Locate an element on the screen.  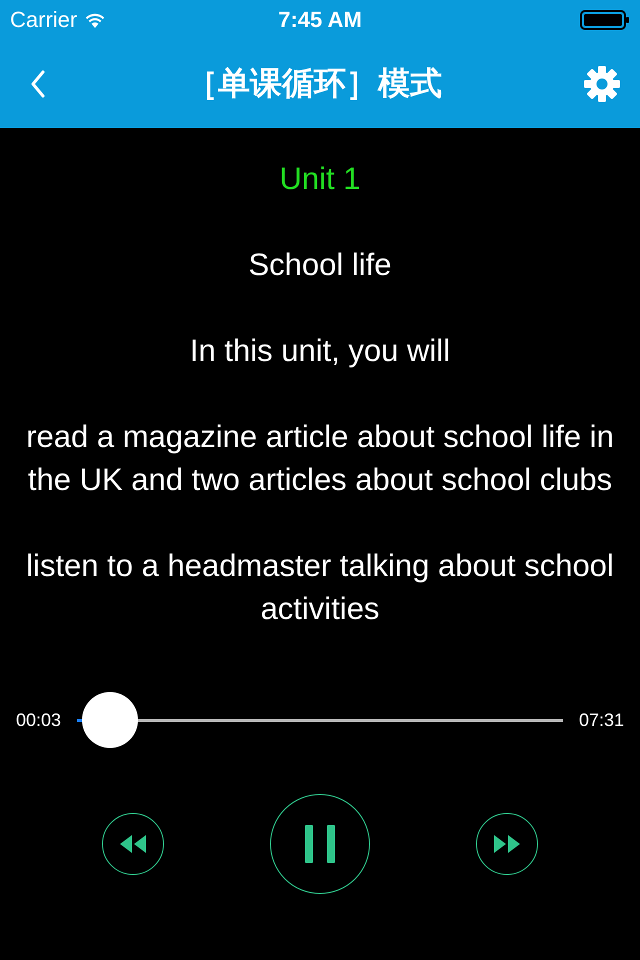
lyric-line: School life is located at coordinates (320, 265).